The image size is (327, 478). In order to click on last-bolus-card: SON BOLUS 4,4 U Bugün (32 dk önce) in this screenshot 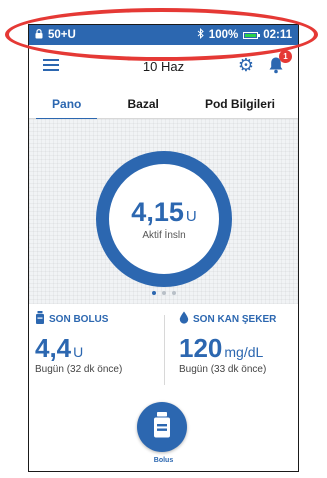, I will do `click(95, 343)`.